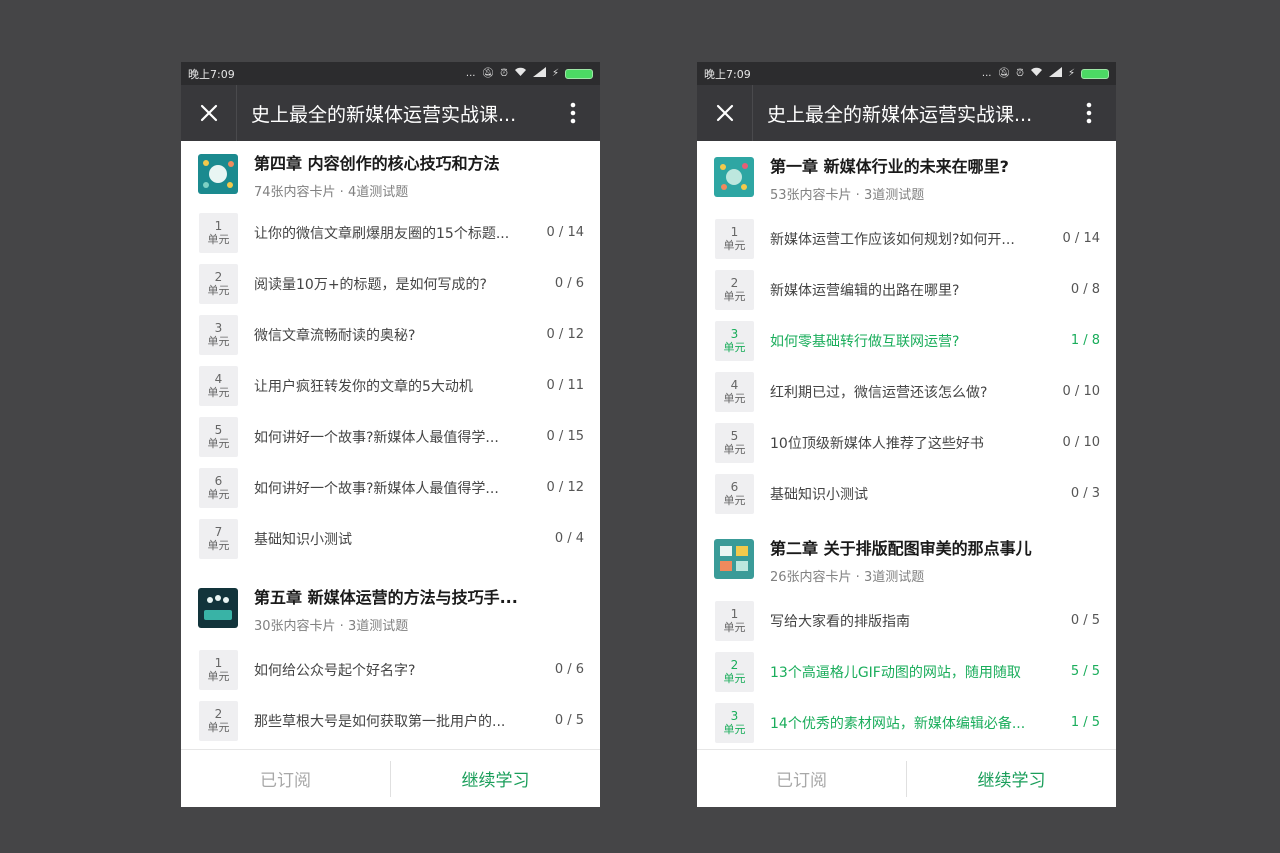 The width and height of the screenshot is (1280, 853). I want to click on chapter-title: 第一章 新媒体行业的未来在哪里?, so click(889, 166).